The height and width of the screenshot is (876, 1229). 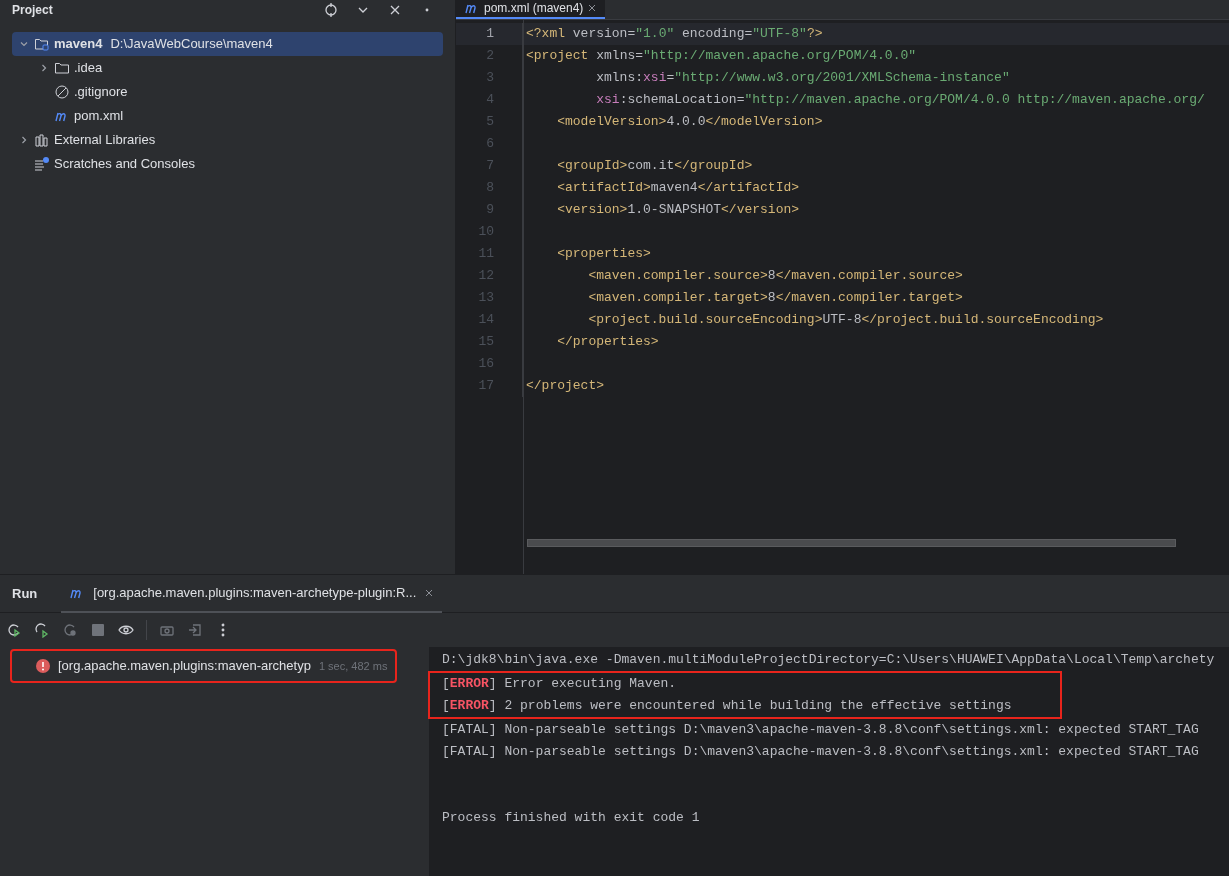 What do you see at coordinates (721, 56) in the screenshot?
I see `code-line: <project xmlns="http://maven.apache.org/POM/4.0.0"` at bounding box center [721, 56].